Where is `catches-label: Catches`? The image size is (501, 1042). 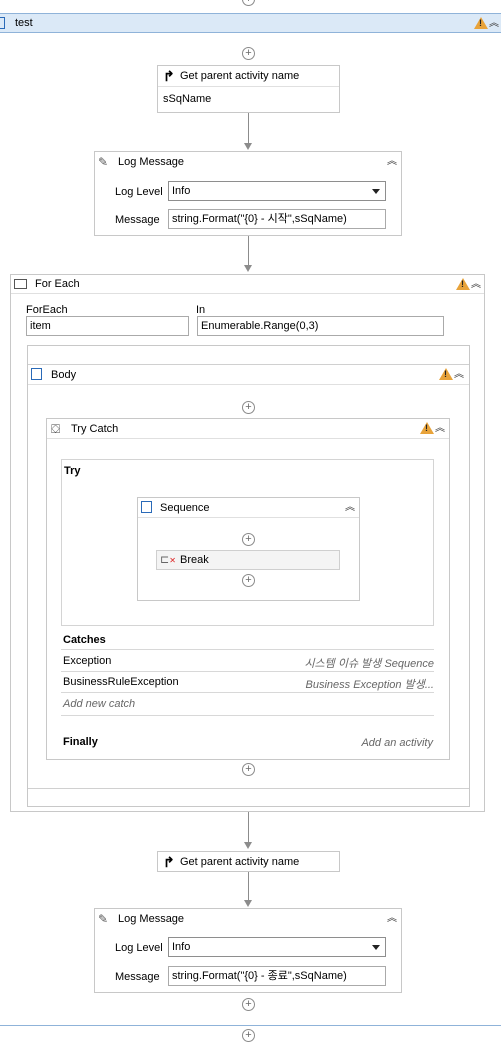
catches-label: Catches is located at coordinates (84, 640).